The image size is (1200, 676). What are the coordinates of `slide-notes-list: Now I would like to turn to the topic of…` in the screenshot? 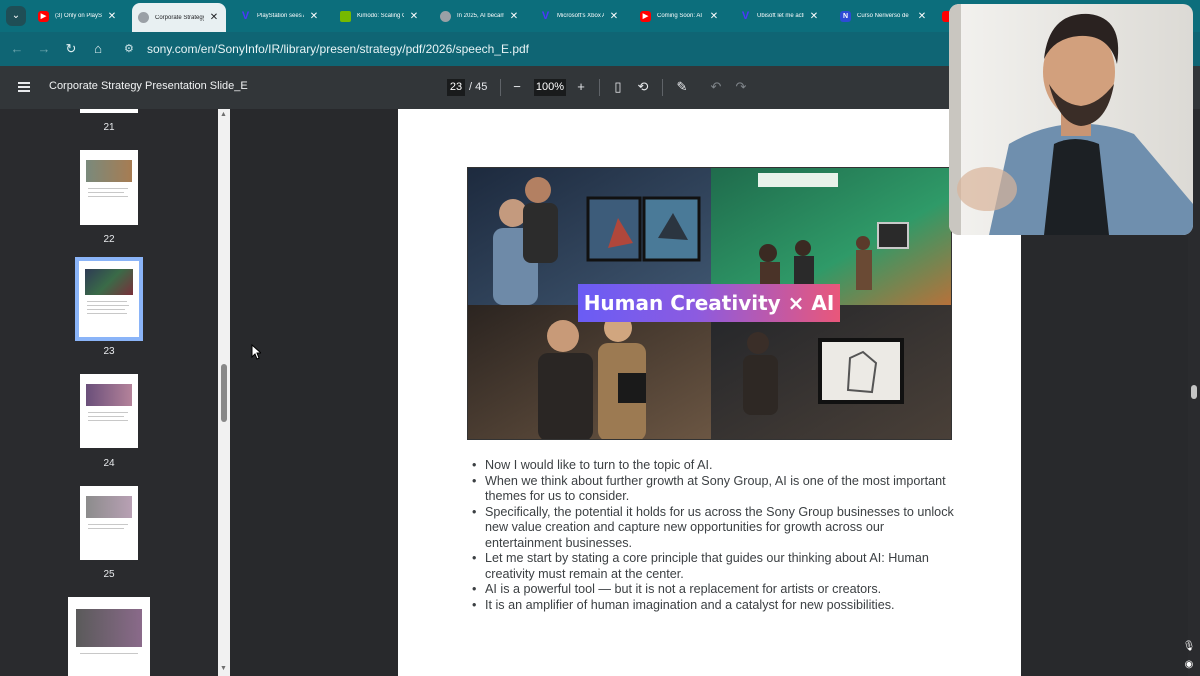 It's located at (715, 535).